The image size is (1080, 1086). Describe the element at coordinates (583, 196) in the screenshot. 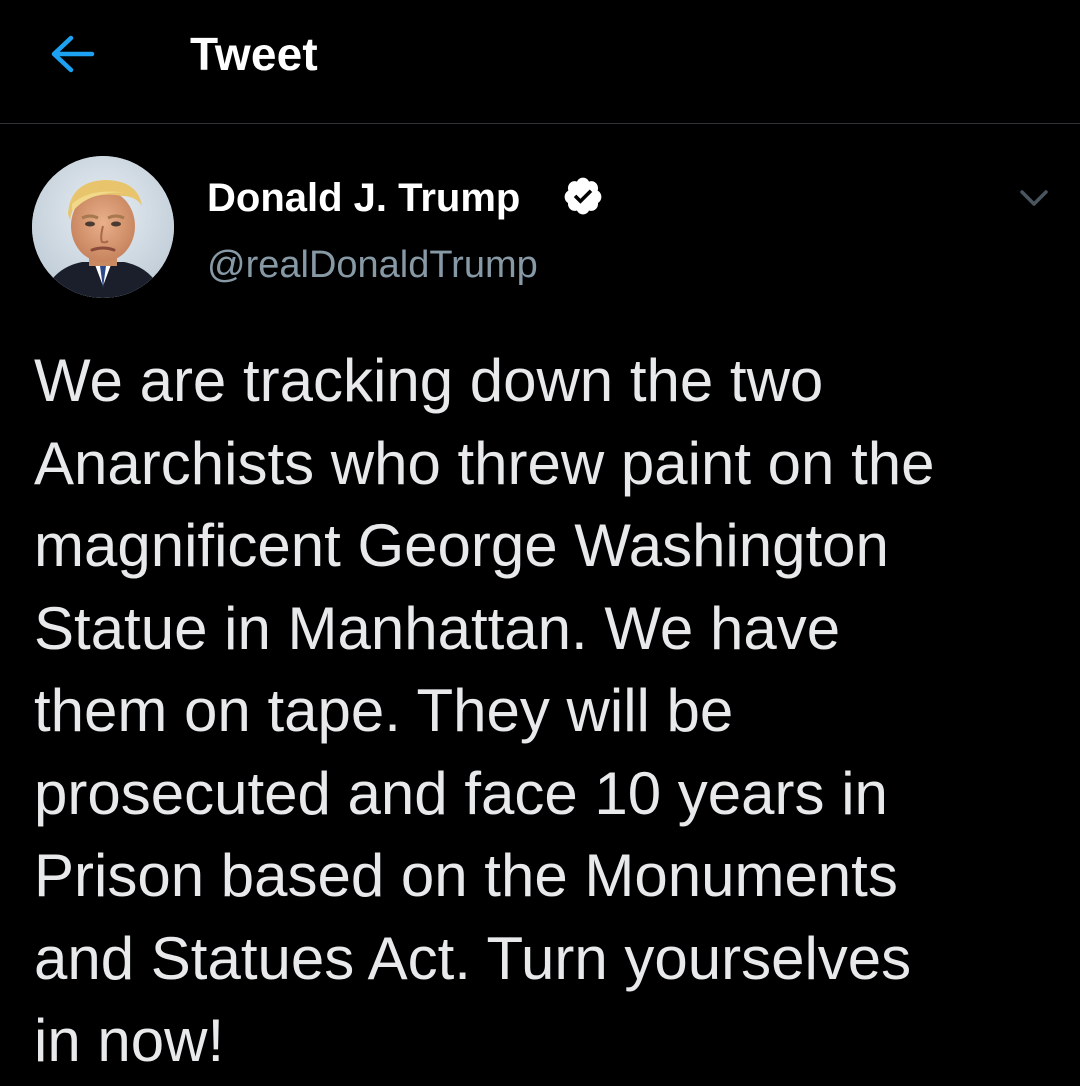

I see `verified-badge-icon` at that location.